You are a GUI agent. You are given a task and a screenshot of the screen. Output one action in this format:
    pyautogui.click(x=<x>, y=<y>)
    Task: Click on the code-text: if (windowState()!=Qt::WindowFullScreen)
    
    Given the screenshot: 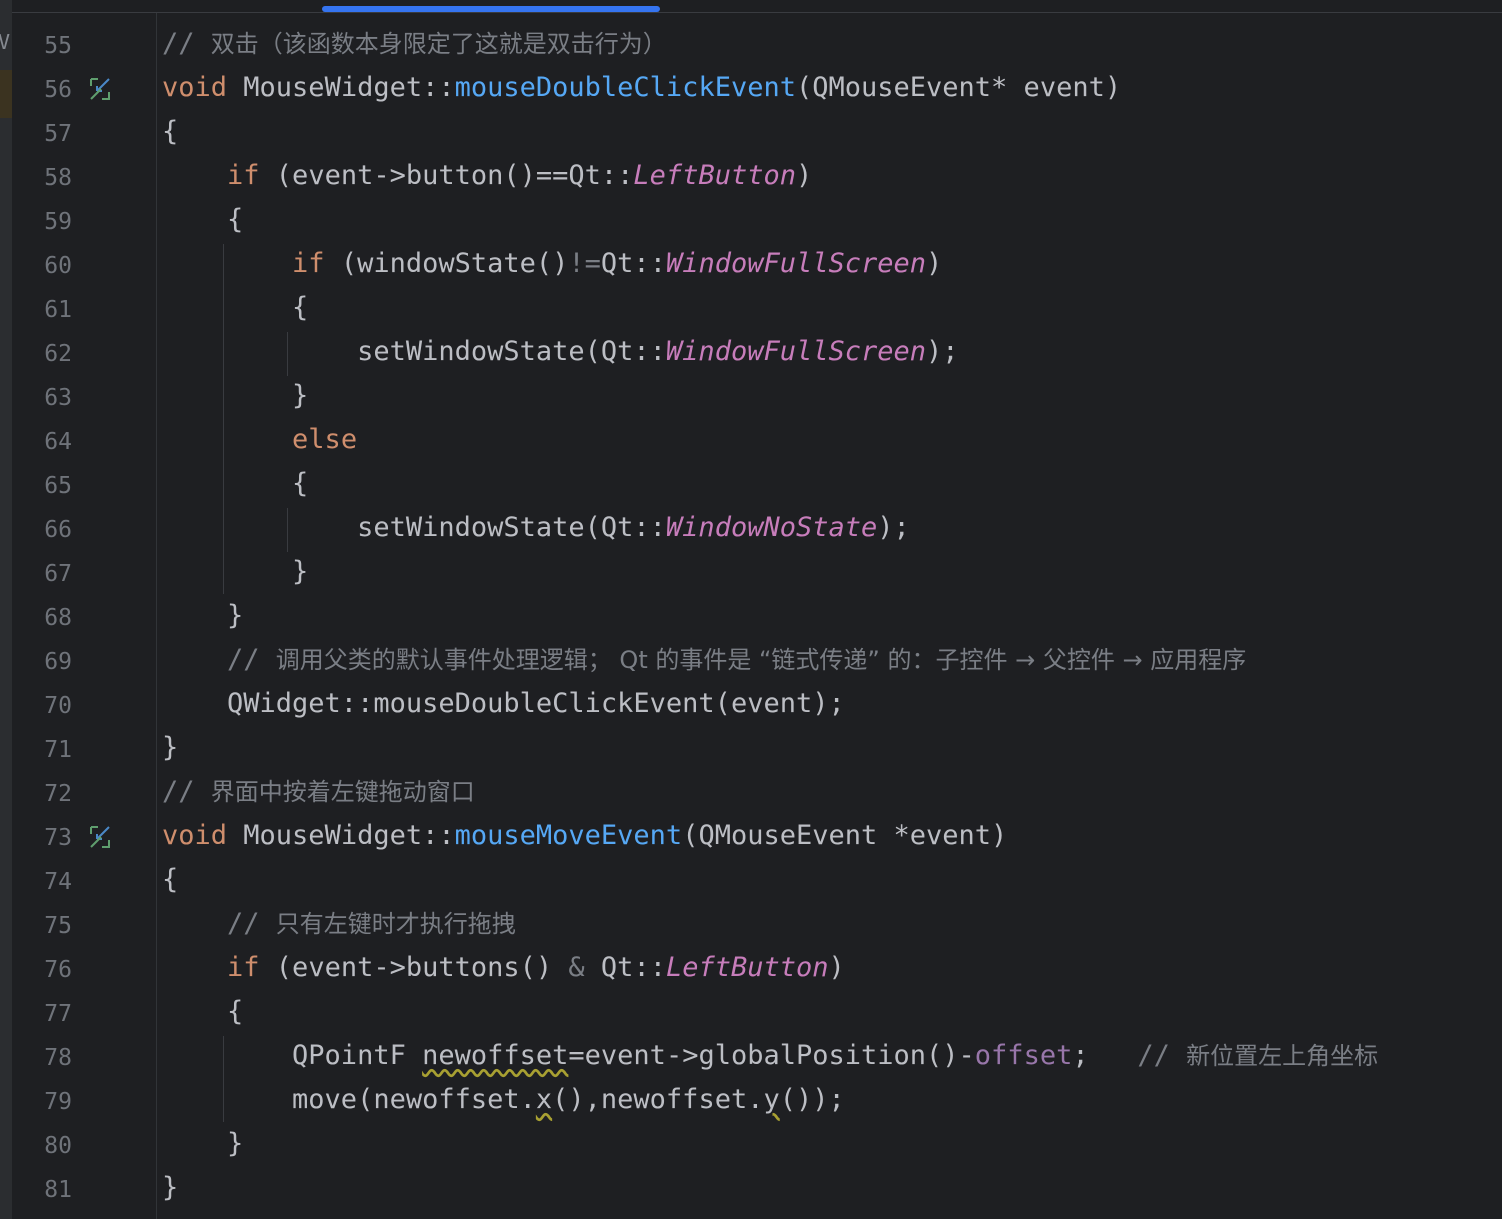 What is the action you would take?
    pyautogui.click(x=552, y=264)
    